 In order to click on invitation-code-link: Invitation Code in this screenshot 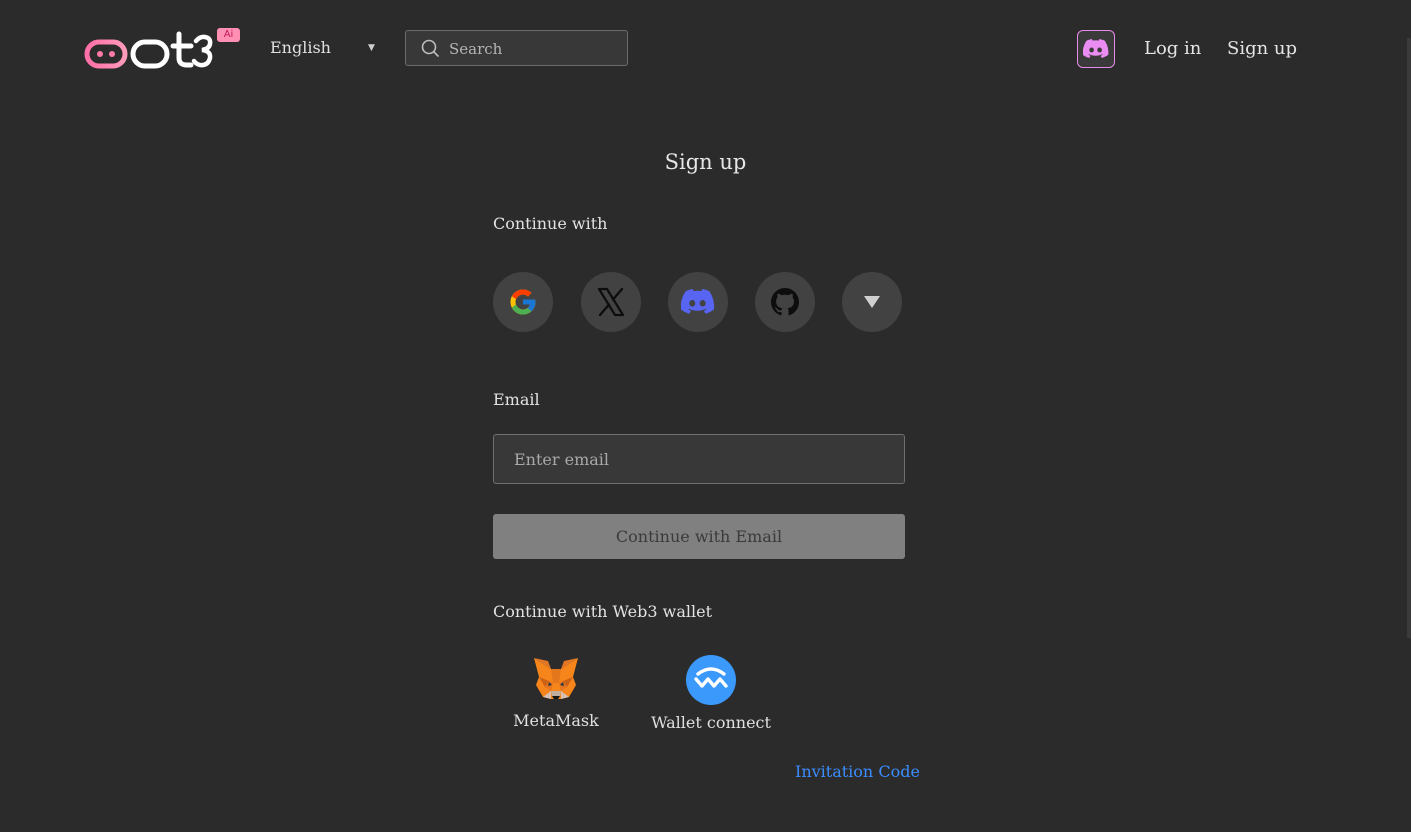, I will do `click(857, 771)`.